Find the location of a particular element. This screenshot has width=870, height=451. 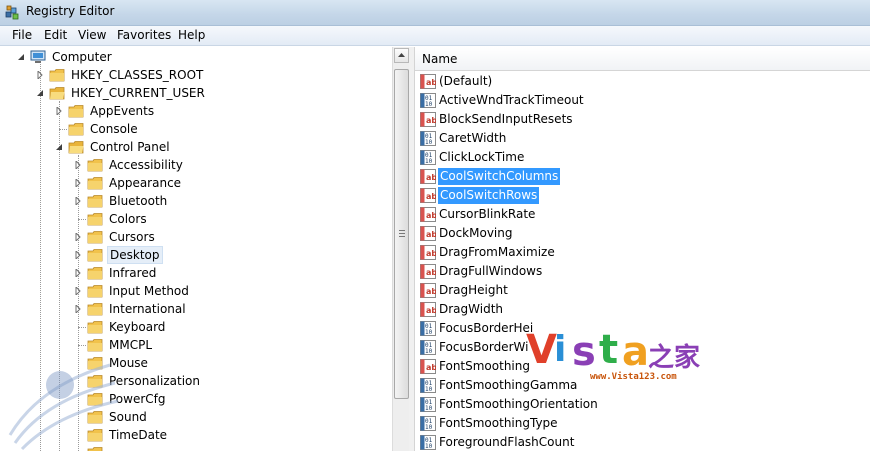

tree-scrollbar is located at coordinates (400, 249).